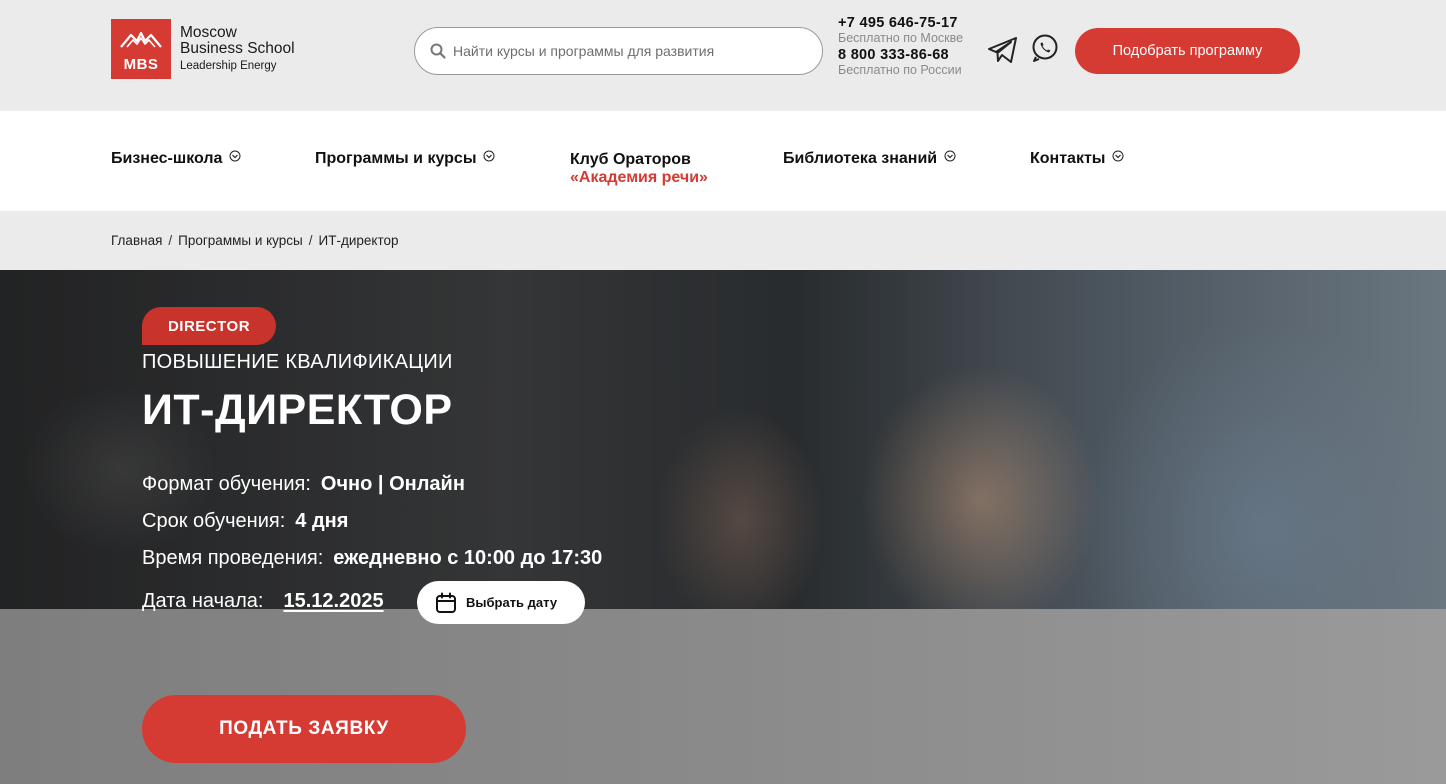 This screenshot has height=784, width=1446. Describe the element at coordinates (322, 521) in the screenshot. I see `duration-value: 4 дня` at that location.